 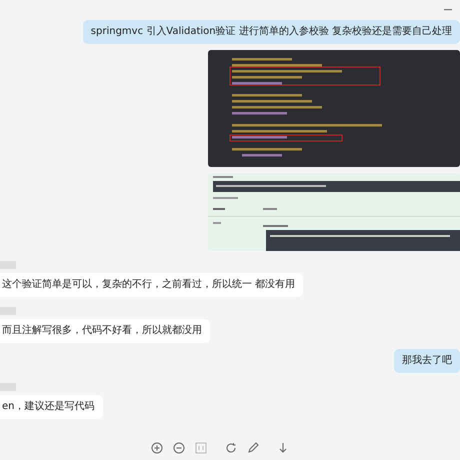 I want to click on message-bubble: 那我去了吧, so click(x=427, y=361).